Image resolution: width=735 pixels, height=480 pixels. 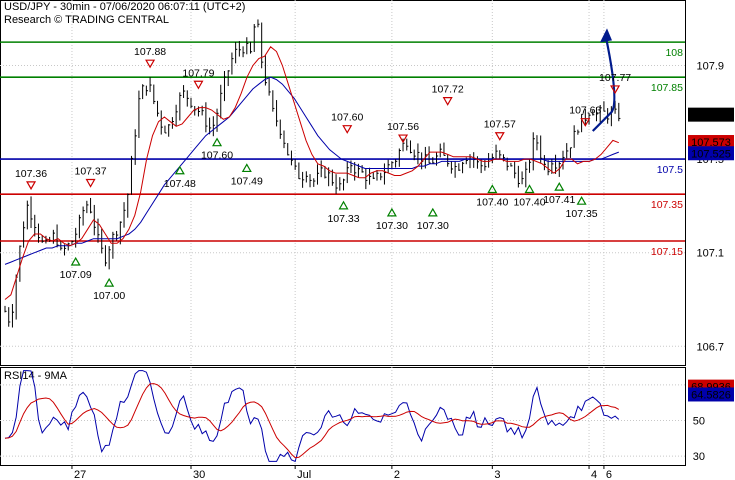 What do you see at coordinates (582, 214) in the screenshot?
I see `pivot-low-label: 107.35` at bounding box center [582, 214].